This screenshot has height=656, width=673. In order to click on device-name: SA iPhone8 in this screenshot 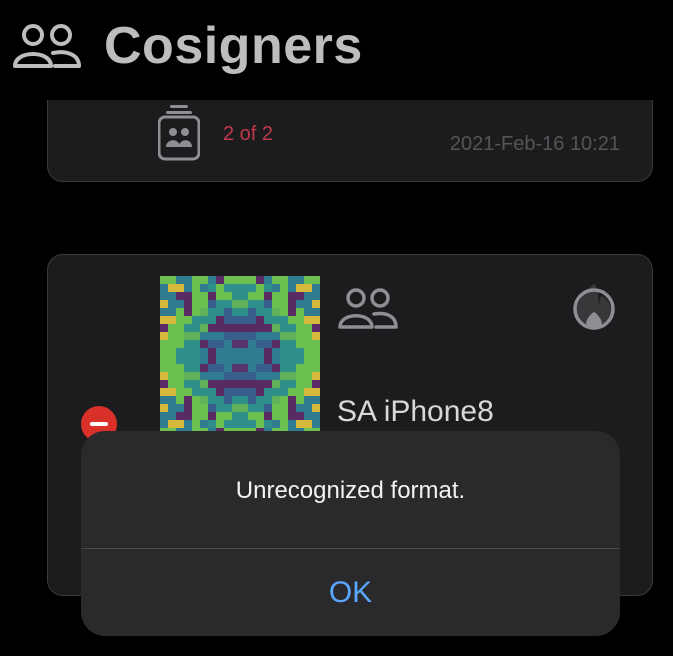, I will do `click(415, 411)`.